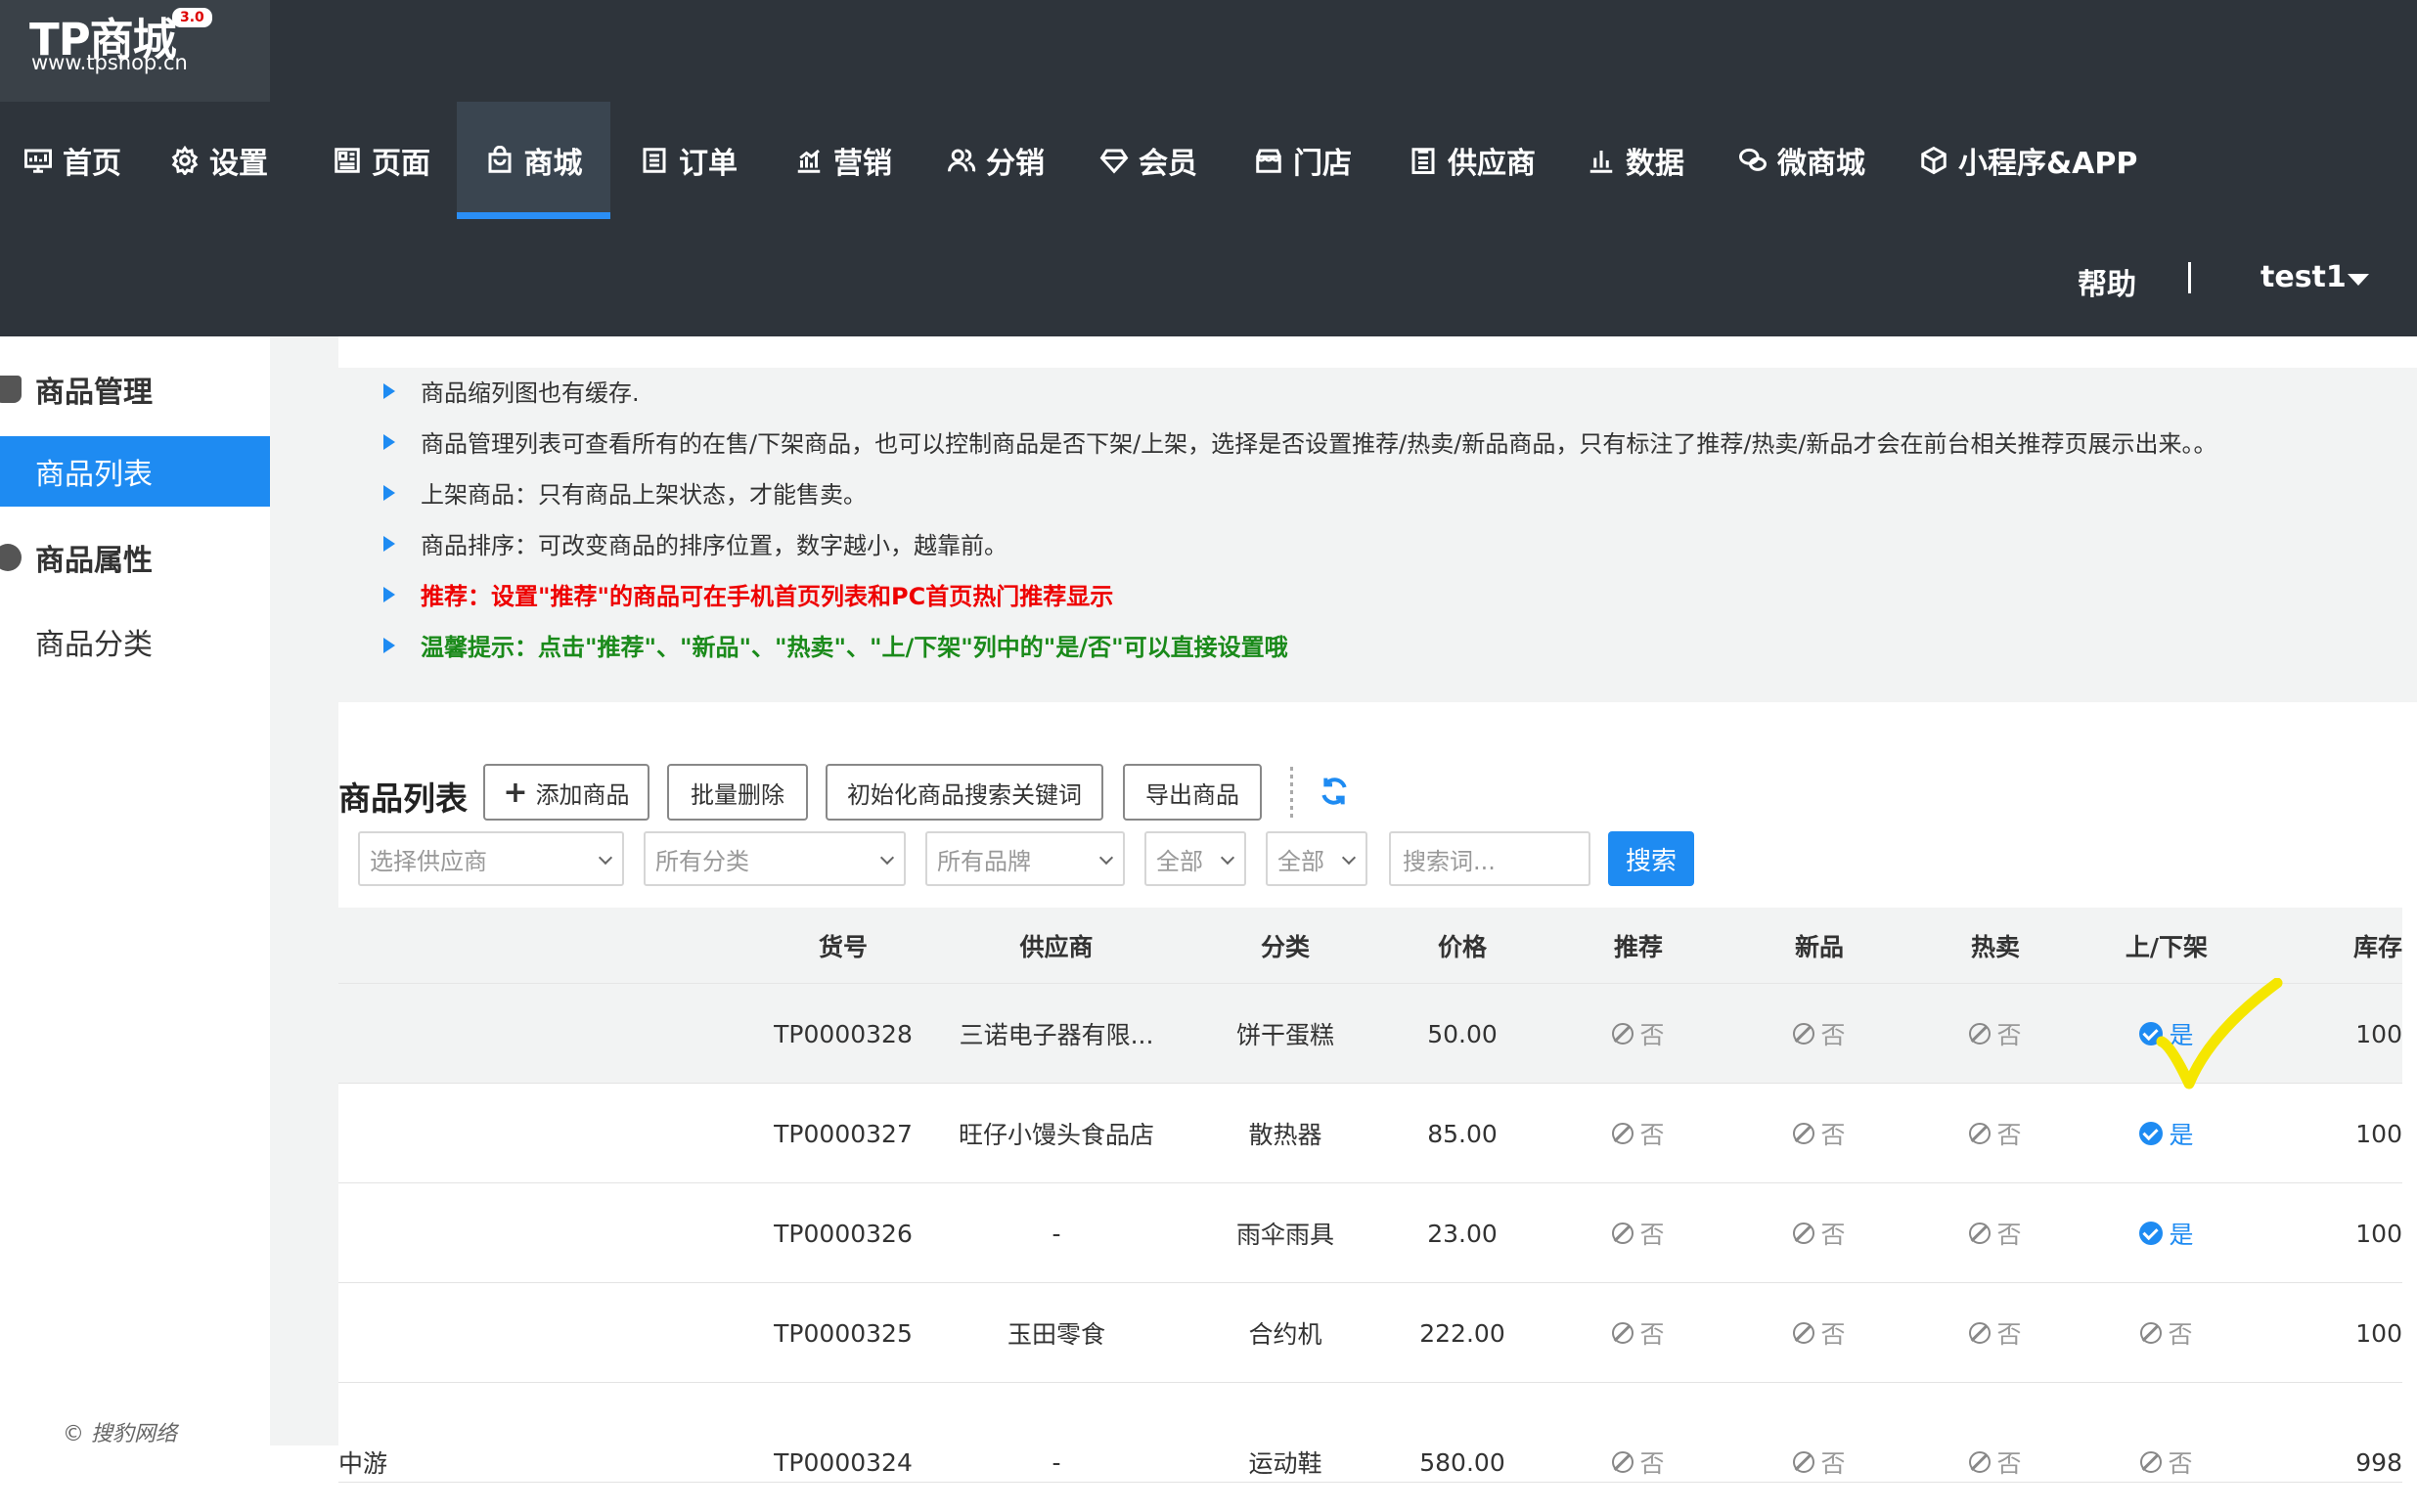 Image resolution: width=2417 pixels, height=1512 pixels. What do you see at coordinates (1168, 164) in the screenshot?
I see `nav-label: 会员` at bounding box center [1168, 164].